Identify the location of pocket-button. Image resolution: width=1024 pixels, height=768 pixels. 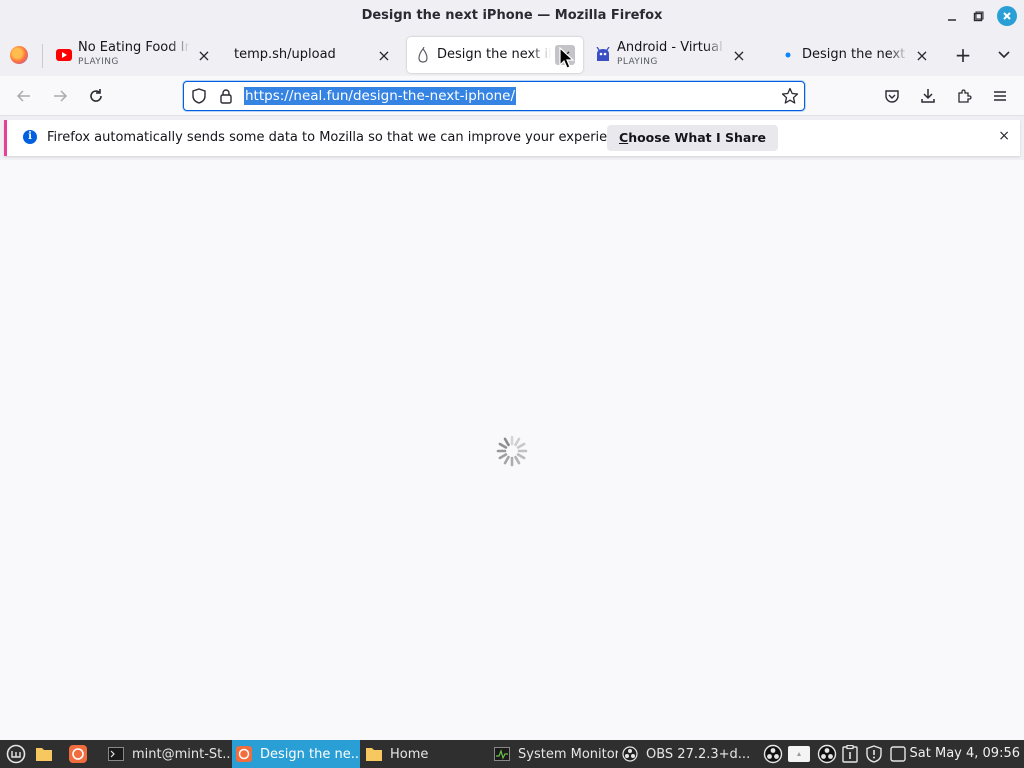
(892, 96).